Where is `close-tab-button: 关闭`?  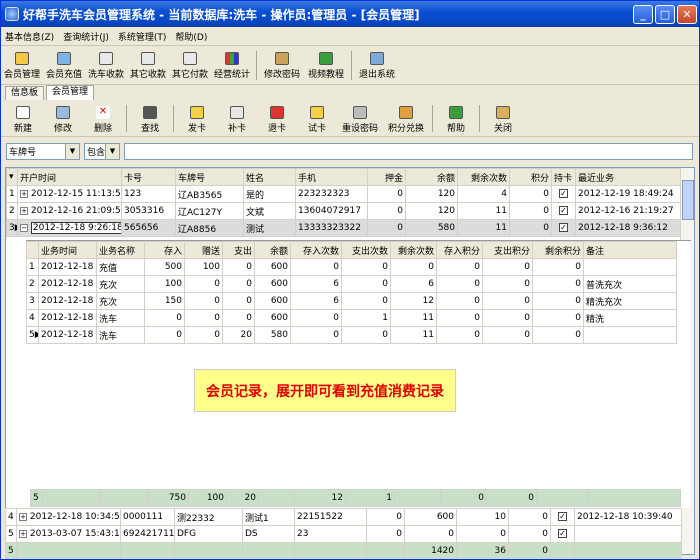
close-tab-button: 关闭 is located at coordinates (503, 118).